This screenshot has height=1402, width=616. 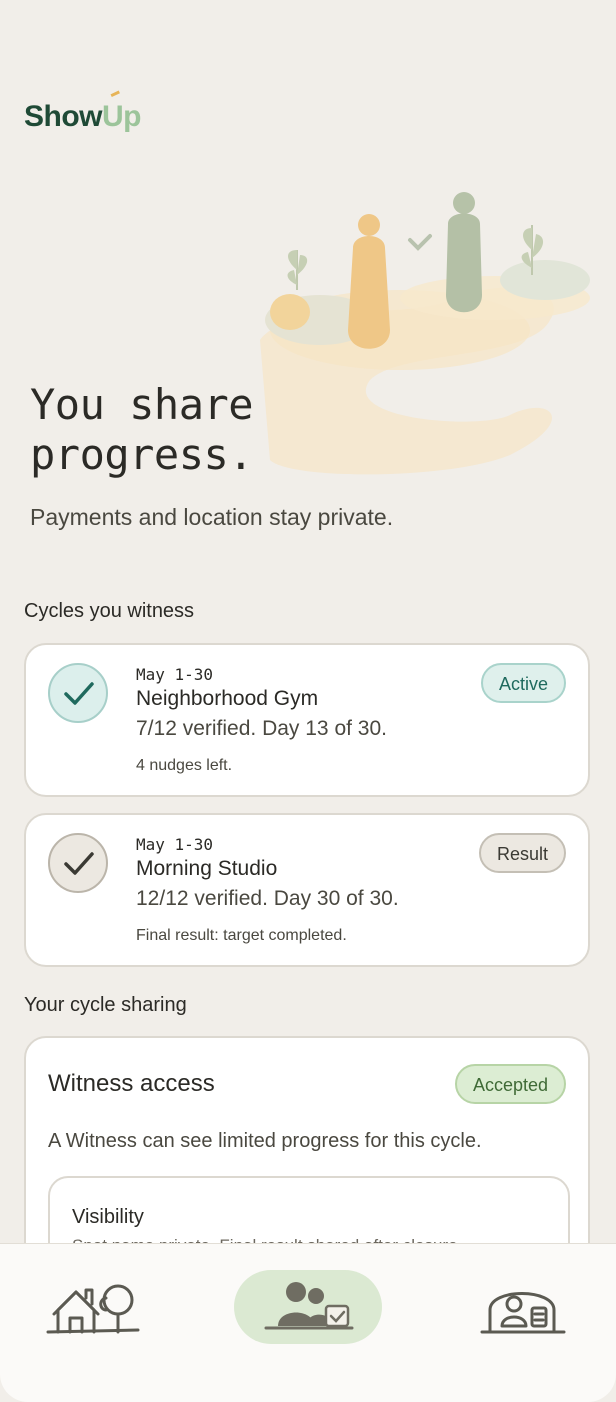 I want to click on nav-witness, so click(x=308, y=1307).